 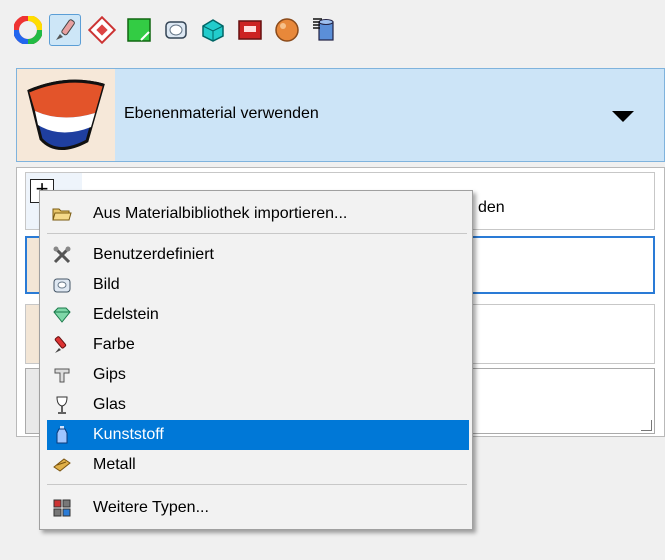 I want to click on cyan-shape-button, so click(x=213, y=30).